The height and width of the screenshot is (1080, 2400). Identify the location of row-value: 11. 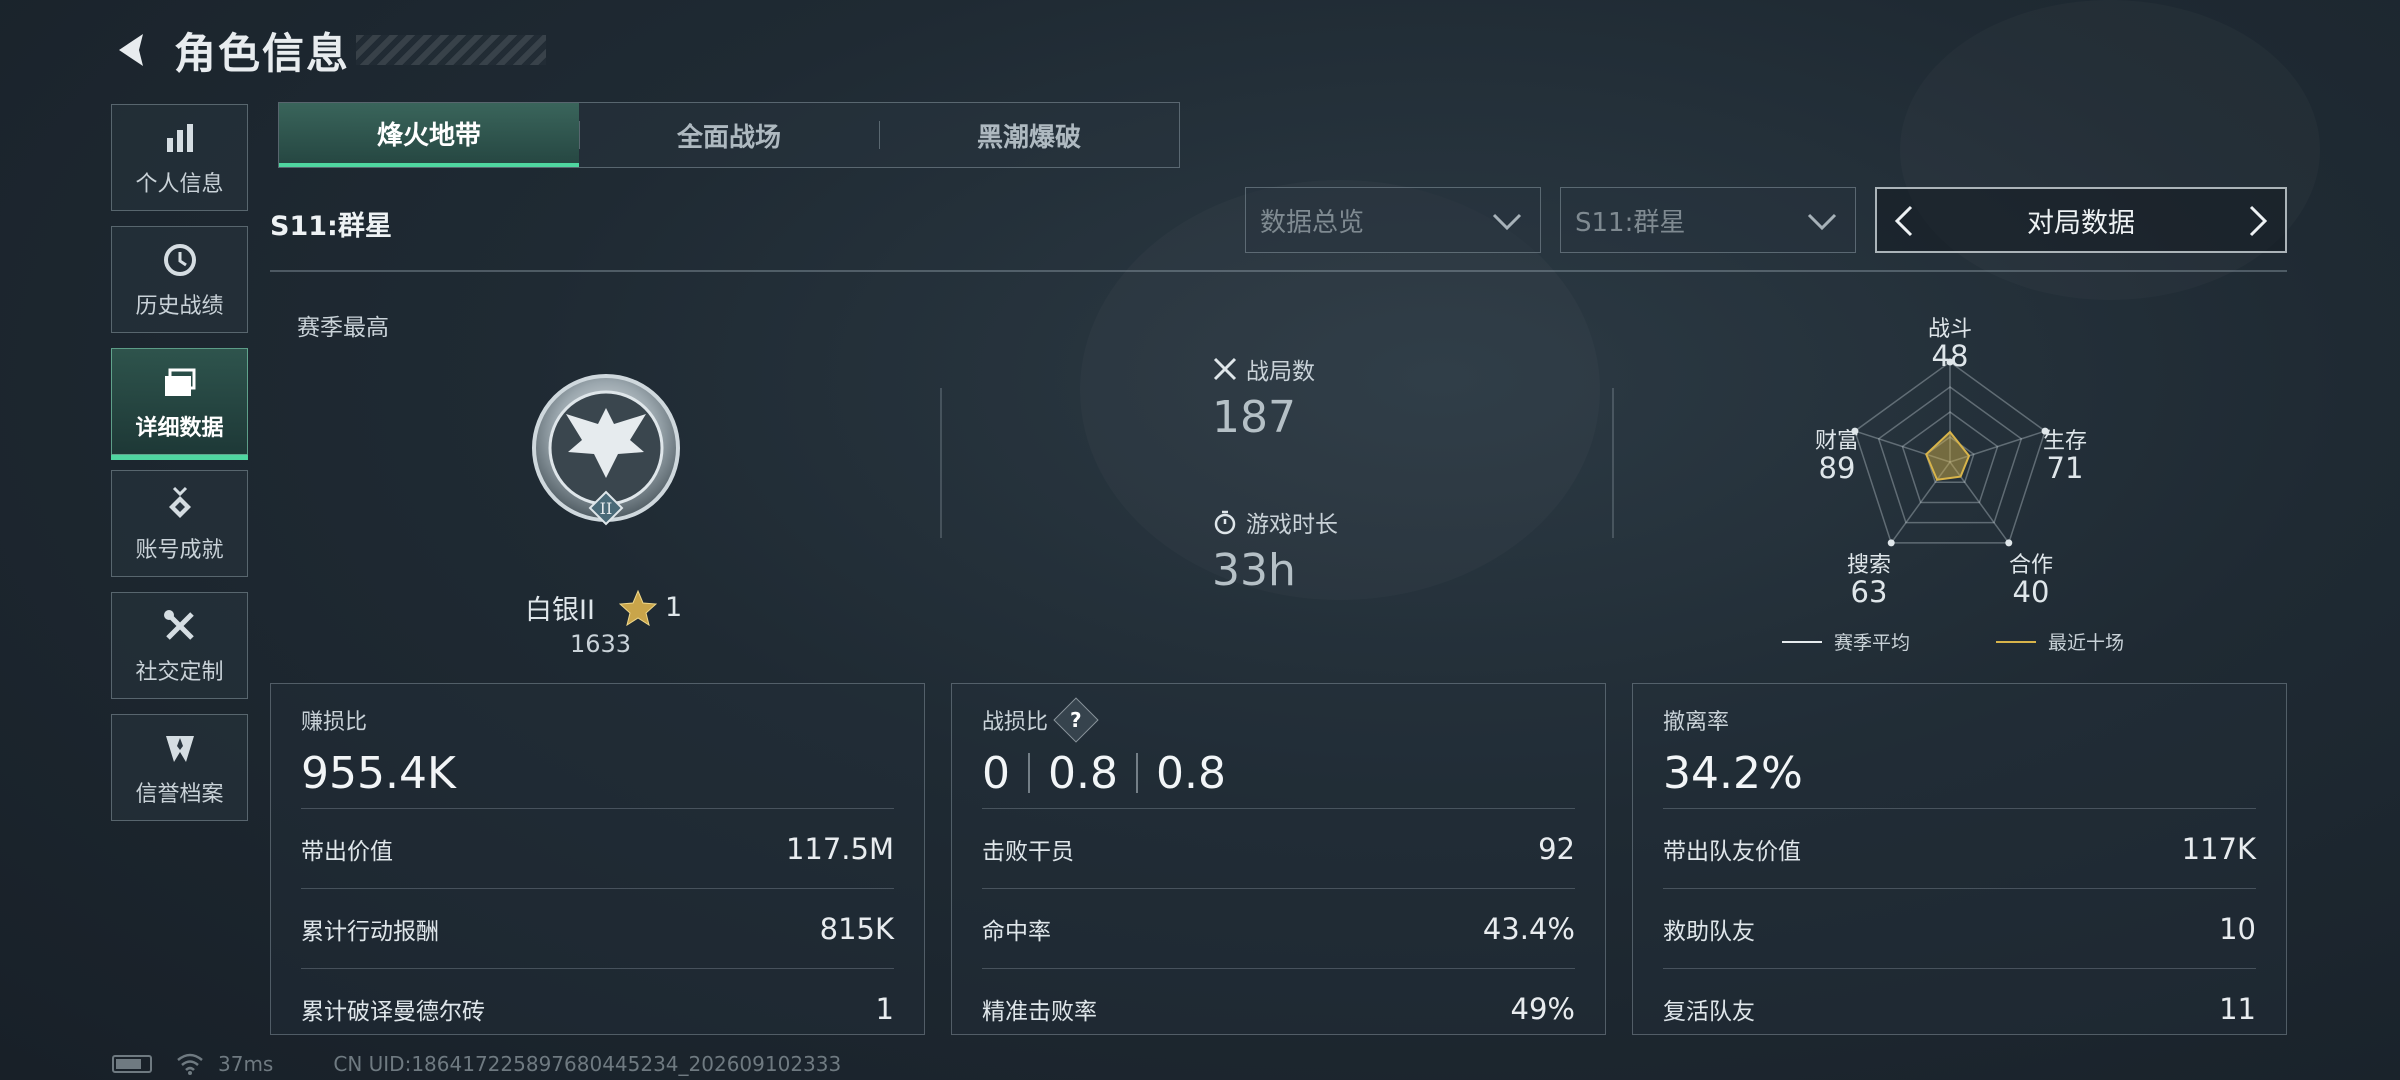
(2237, 1008).